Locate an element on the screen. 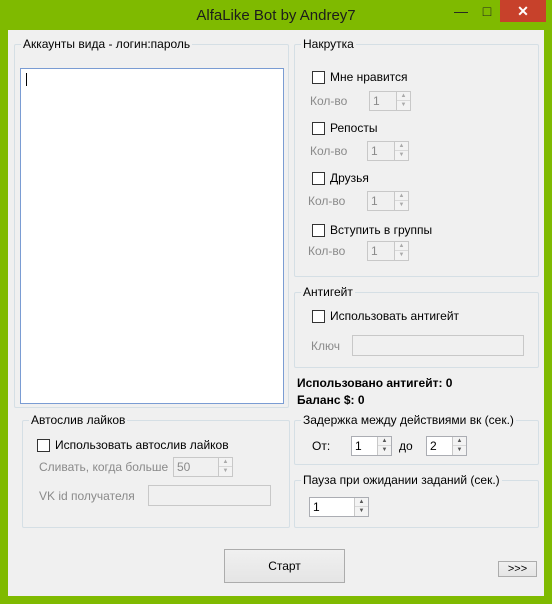 The width and height of the screenshot is (552, 604). join-groups-count-value: 1 is located at coordinates (374, 251).